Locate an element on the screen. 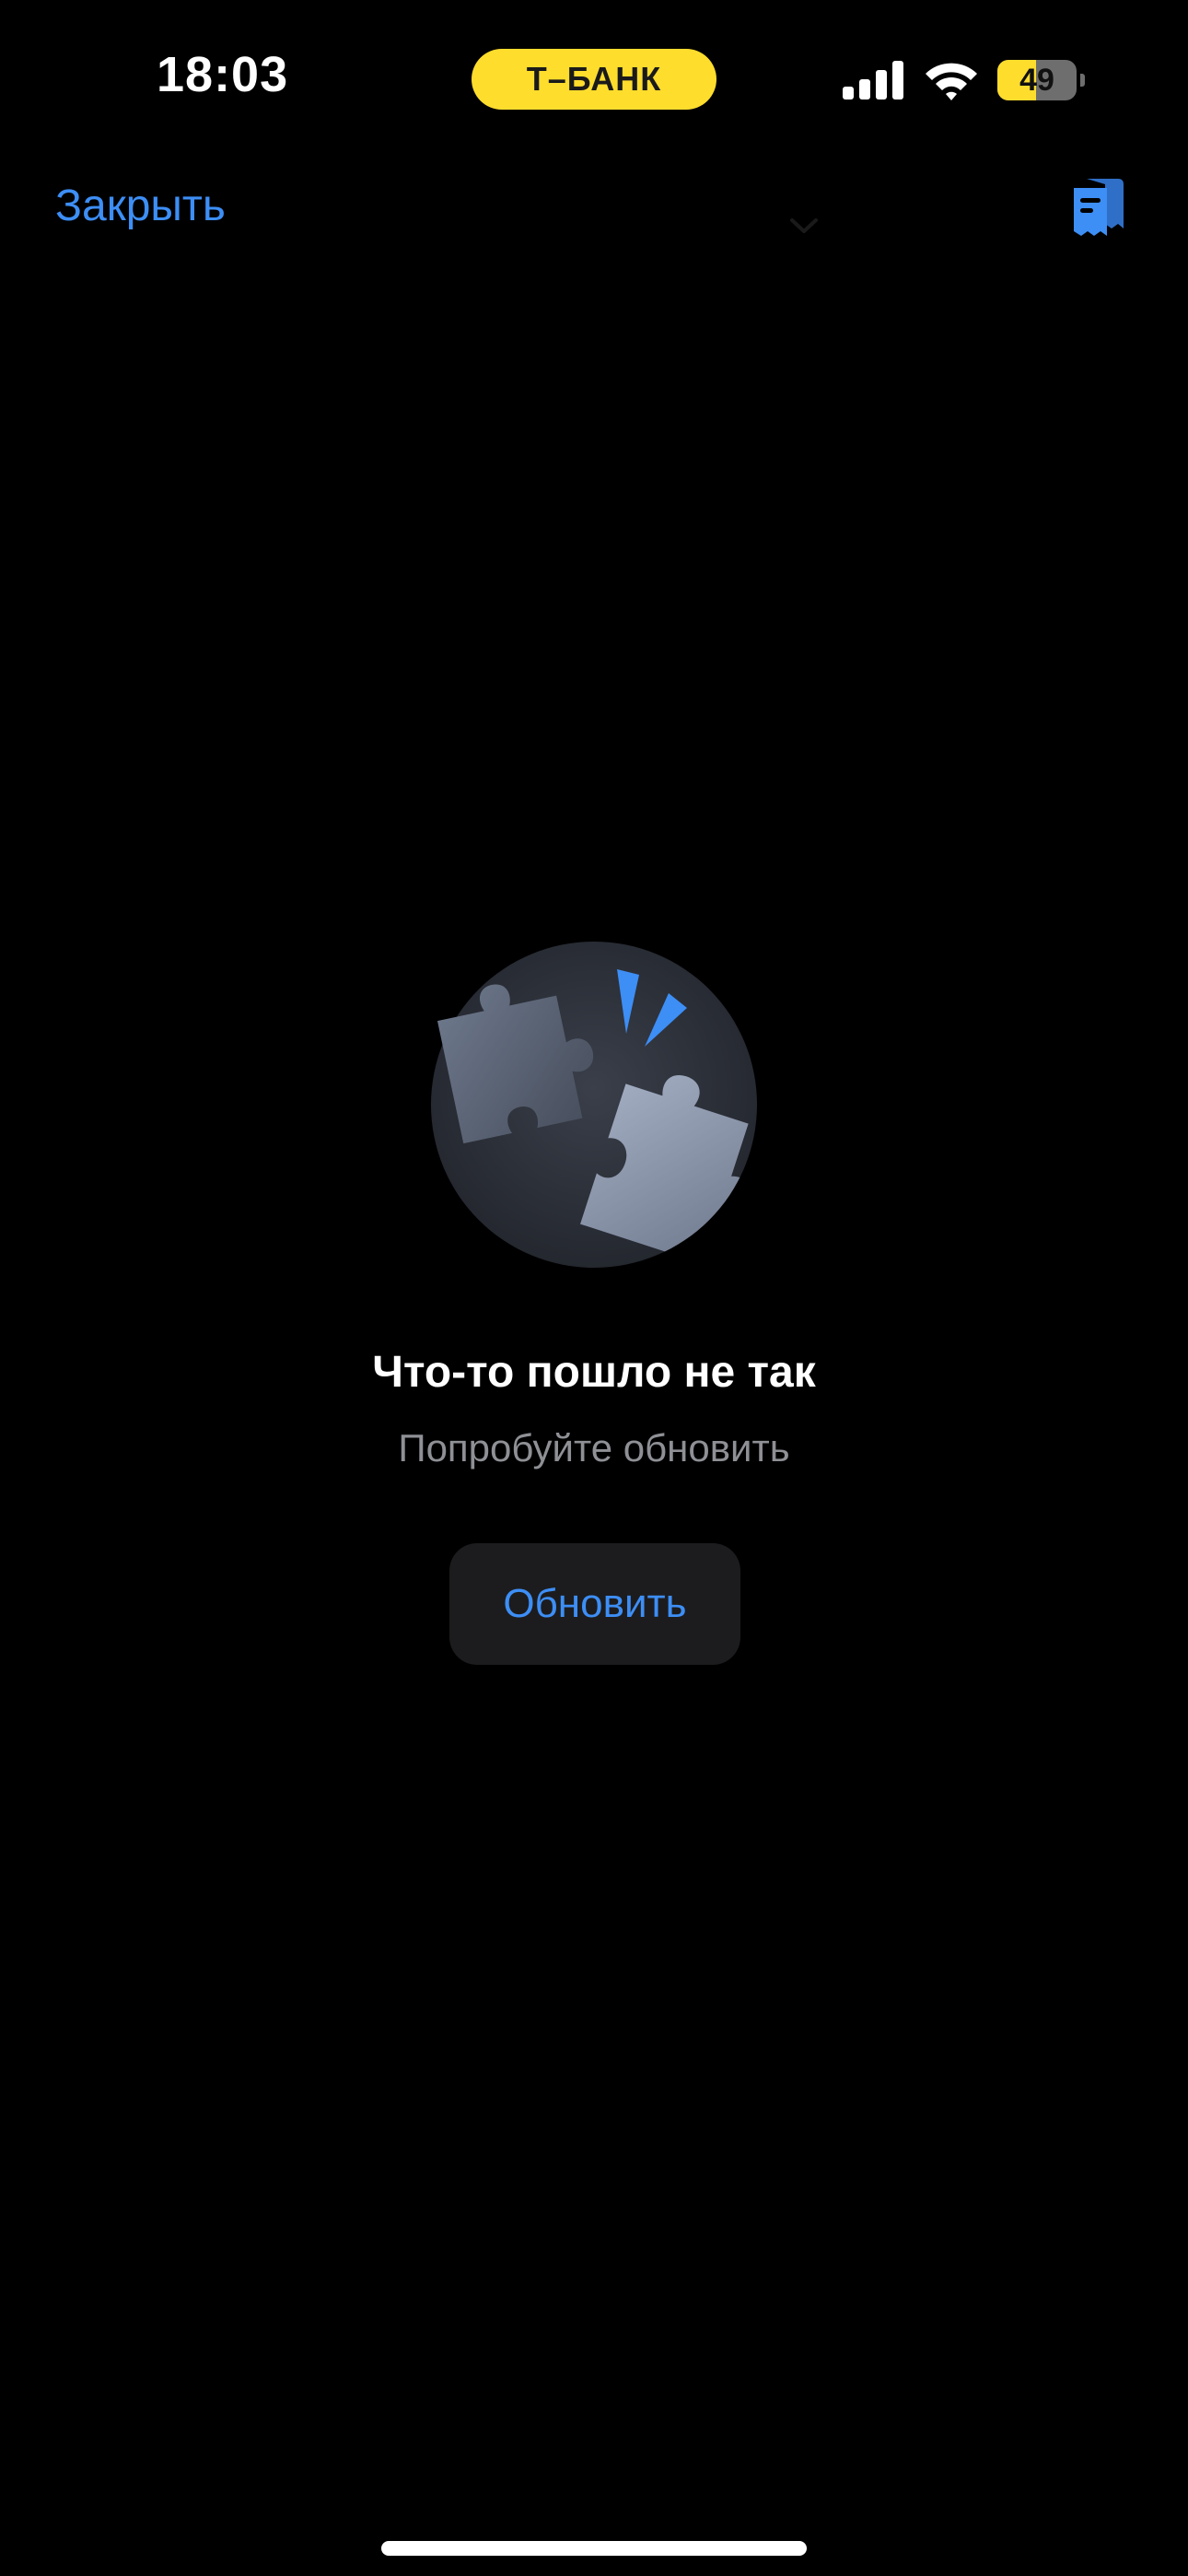  error-title: Что-то пошло не так is located at coordinates (594, 1372).